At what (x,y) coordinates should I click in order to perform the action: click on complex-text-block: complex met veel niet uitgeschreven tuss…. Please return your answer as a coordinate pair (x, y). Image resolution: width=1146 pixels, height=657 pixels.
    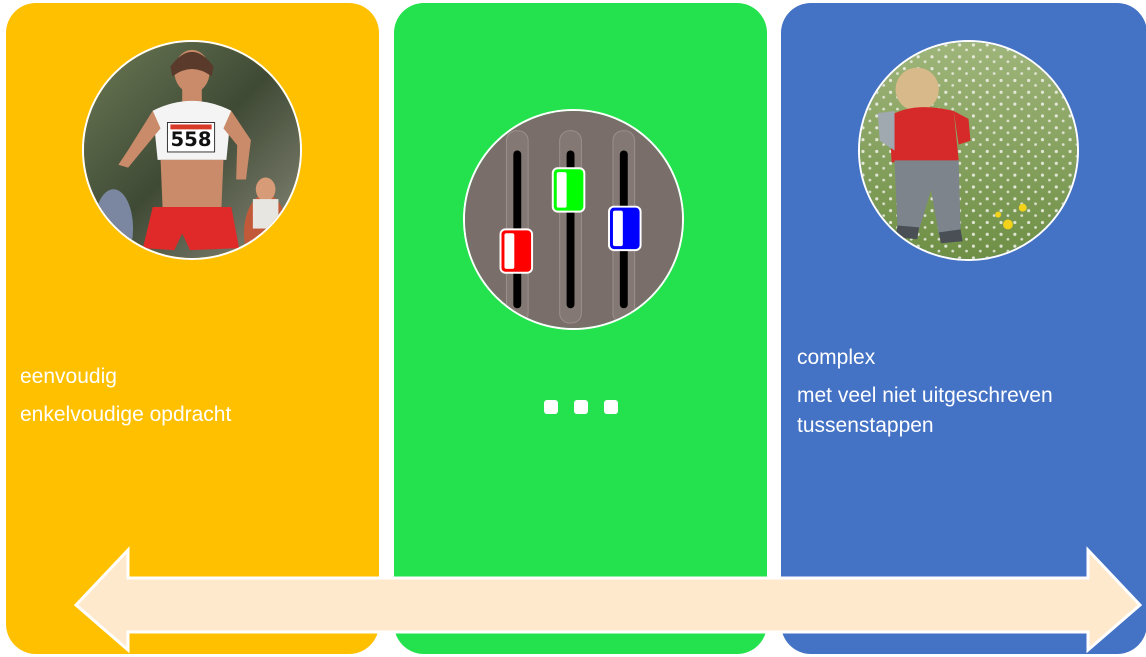
    Looking at the image, I should click on (925, 392).